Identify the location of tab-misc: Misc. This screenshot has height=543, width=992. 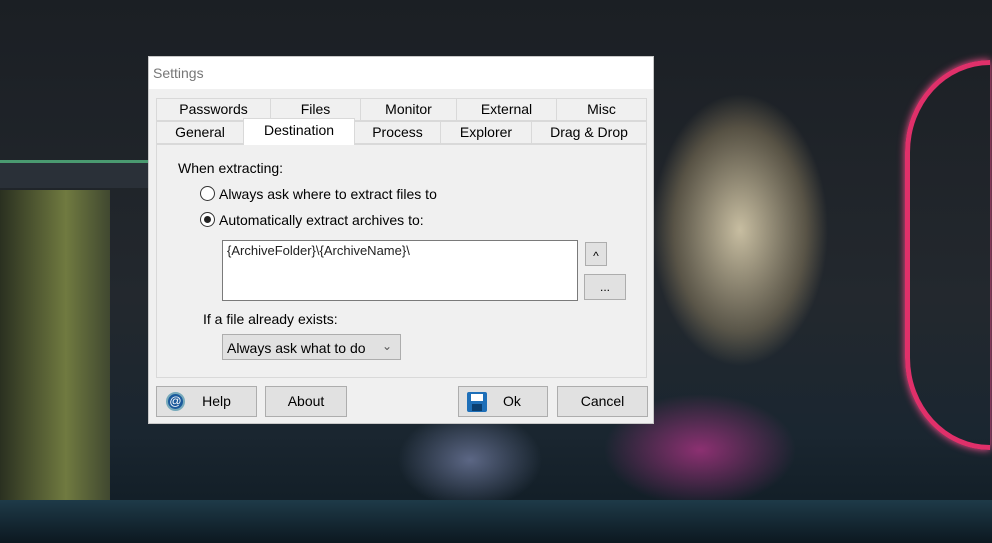
(601, 109).